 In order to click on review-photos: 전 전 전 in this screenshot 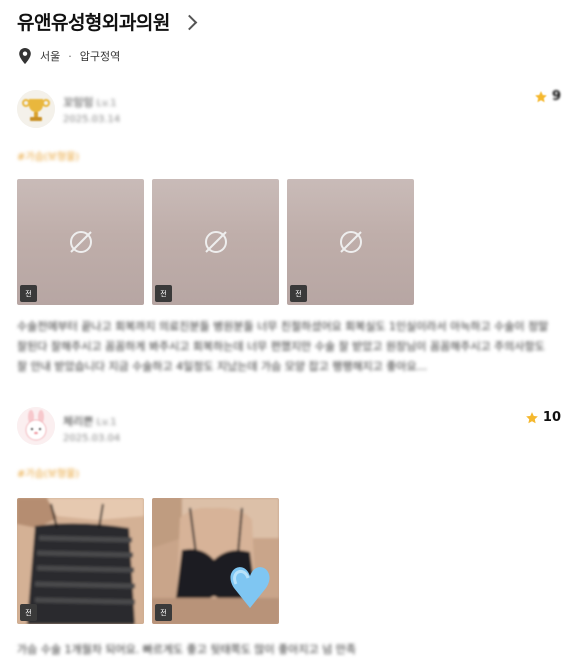, I will do `click(215, 242)`.